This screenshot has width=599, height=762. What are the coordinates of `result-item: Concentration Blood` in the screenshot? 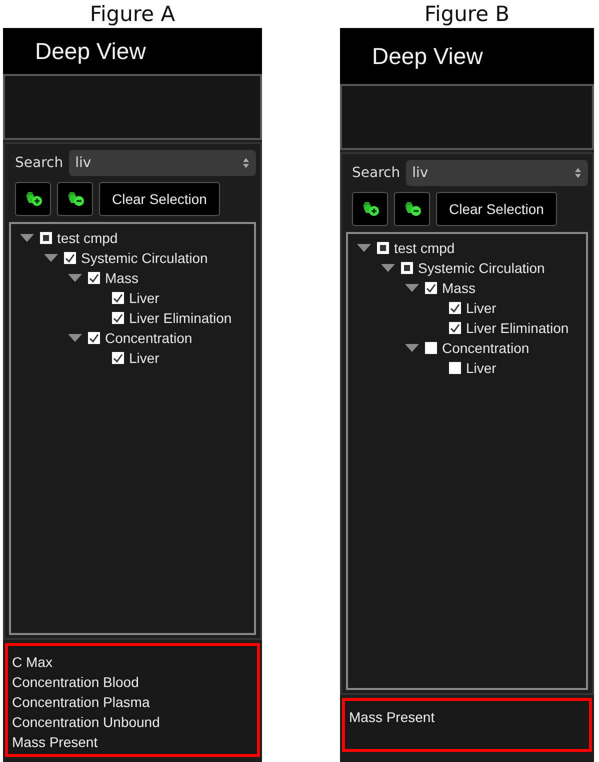 It's located at (132, 682).